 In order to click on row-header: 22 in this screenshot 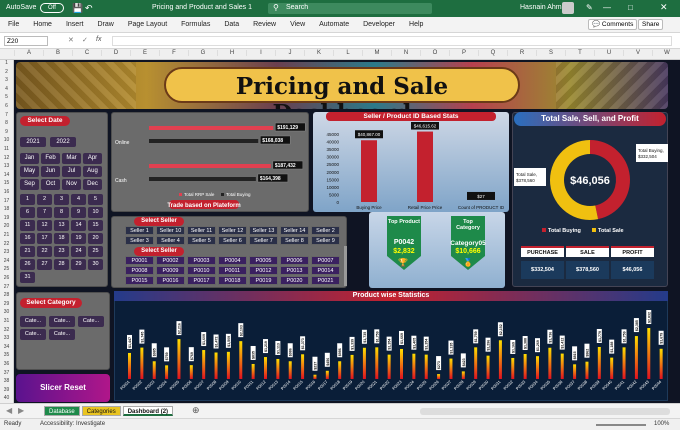, I will do `click(6, 244)`.